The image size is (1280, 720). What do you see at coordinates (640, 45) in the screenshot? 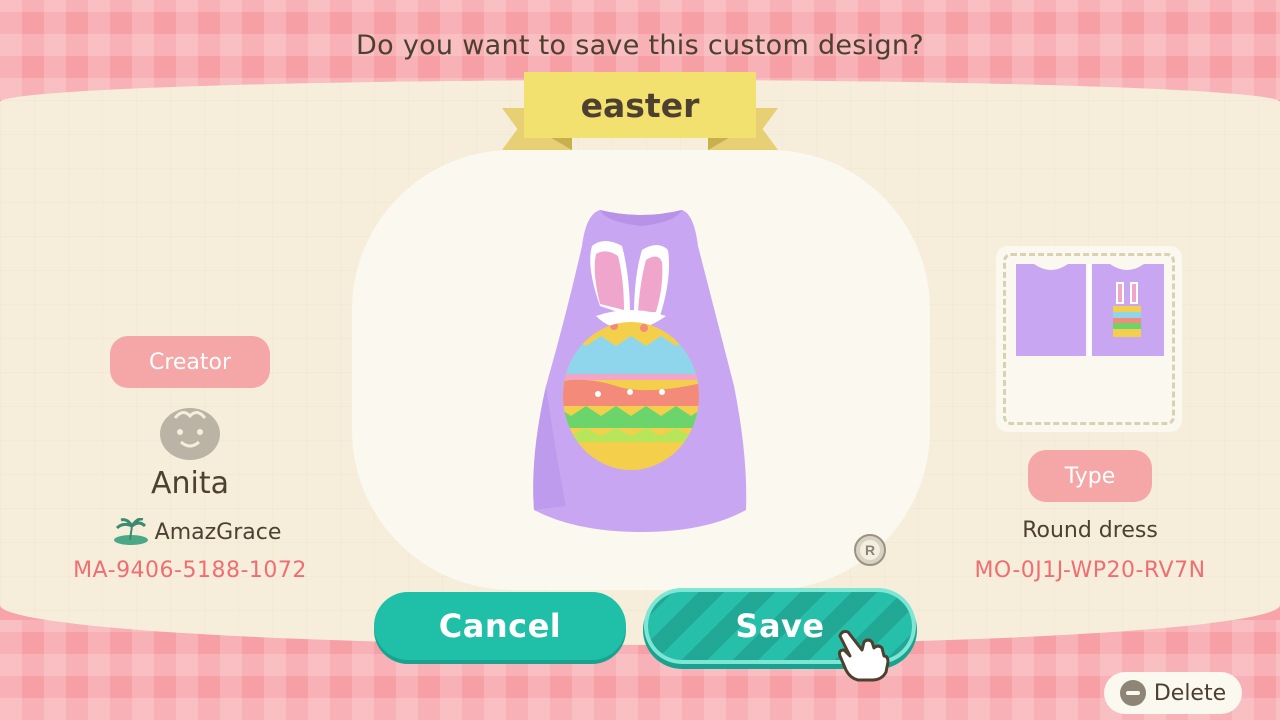
I see `dialog-question: Do you want to save this custom design?` at bounding box center [640, 45].